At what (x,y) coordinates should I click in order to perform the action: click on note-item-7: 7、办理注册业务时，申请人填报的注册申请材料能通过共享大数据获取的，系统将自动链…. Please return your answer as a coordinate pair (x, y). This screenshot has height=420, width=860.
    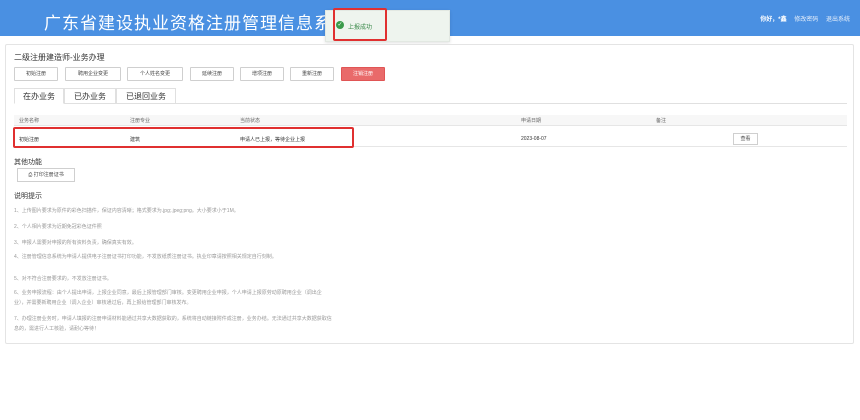
    Looking at the image, I should click on (173, 324).